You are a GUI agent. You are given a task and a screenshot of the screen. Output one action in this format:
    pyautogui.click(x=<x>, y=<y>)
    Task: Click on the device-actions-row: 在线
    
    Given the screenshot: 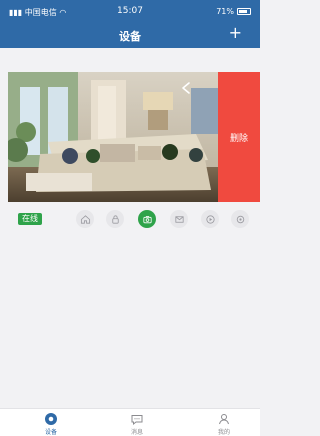 What is the action you would take?
    pyautogui.click(x=130, y=219)
    